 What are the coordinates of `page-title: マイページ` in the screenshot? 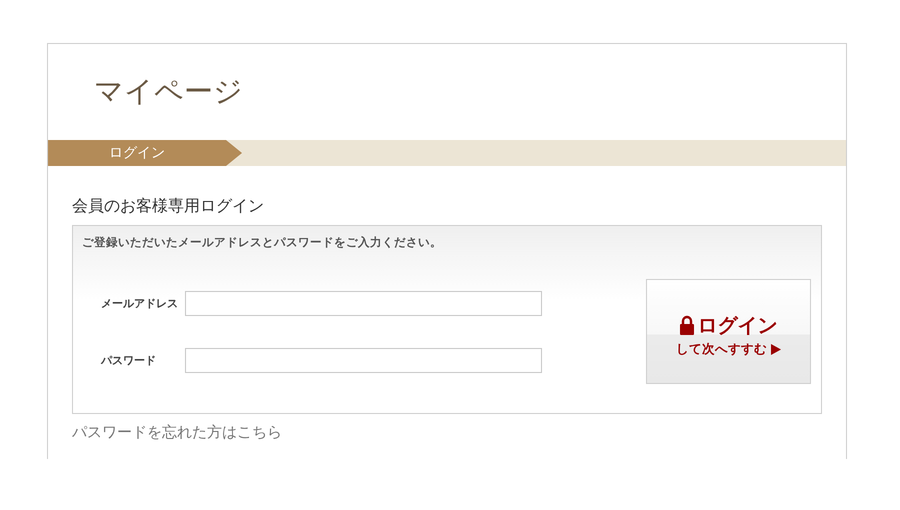 It's located at (168, 91).